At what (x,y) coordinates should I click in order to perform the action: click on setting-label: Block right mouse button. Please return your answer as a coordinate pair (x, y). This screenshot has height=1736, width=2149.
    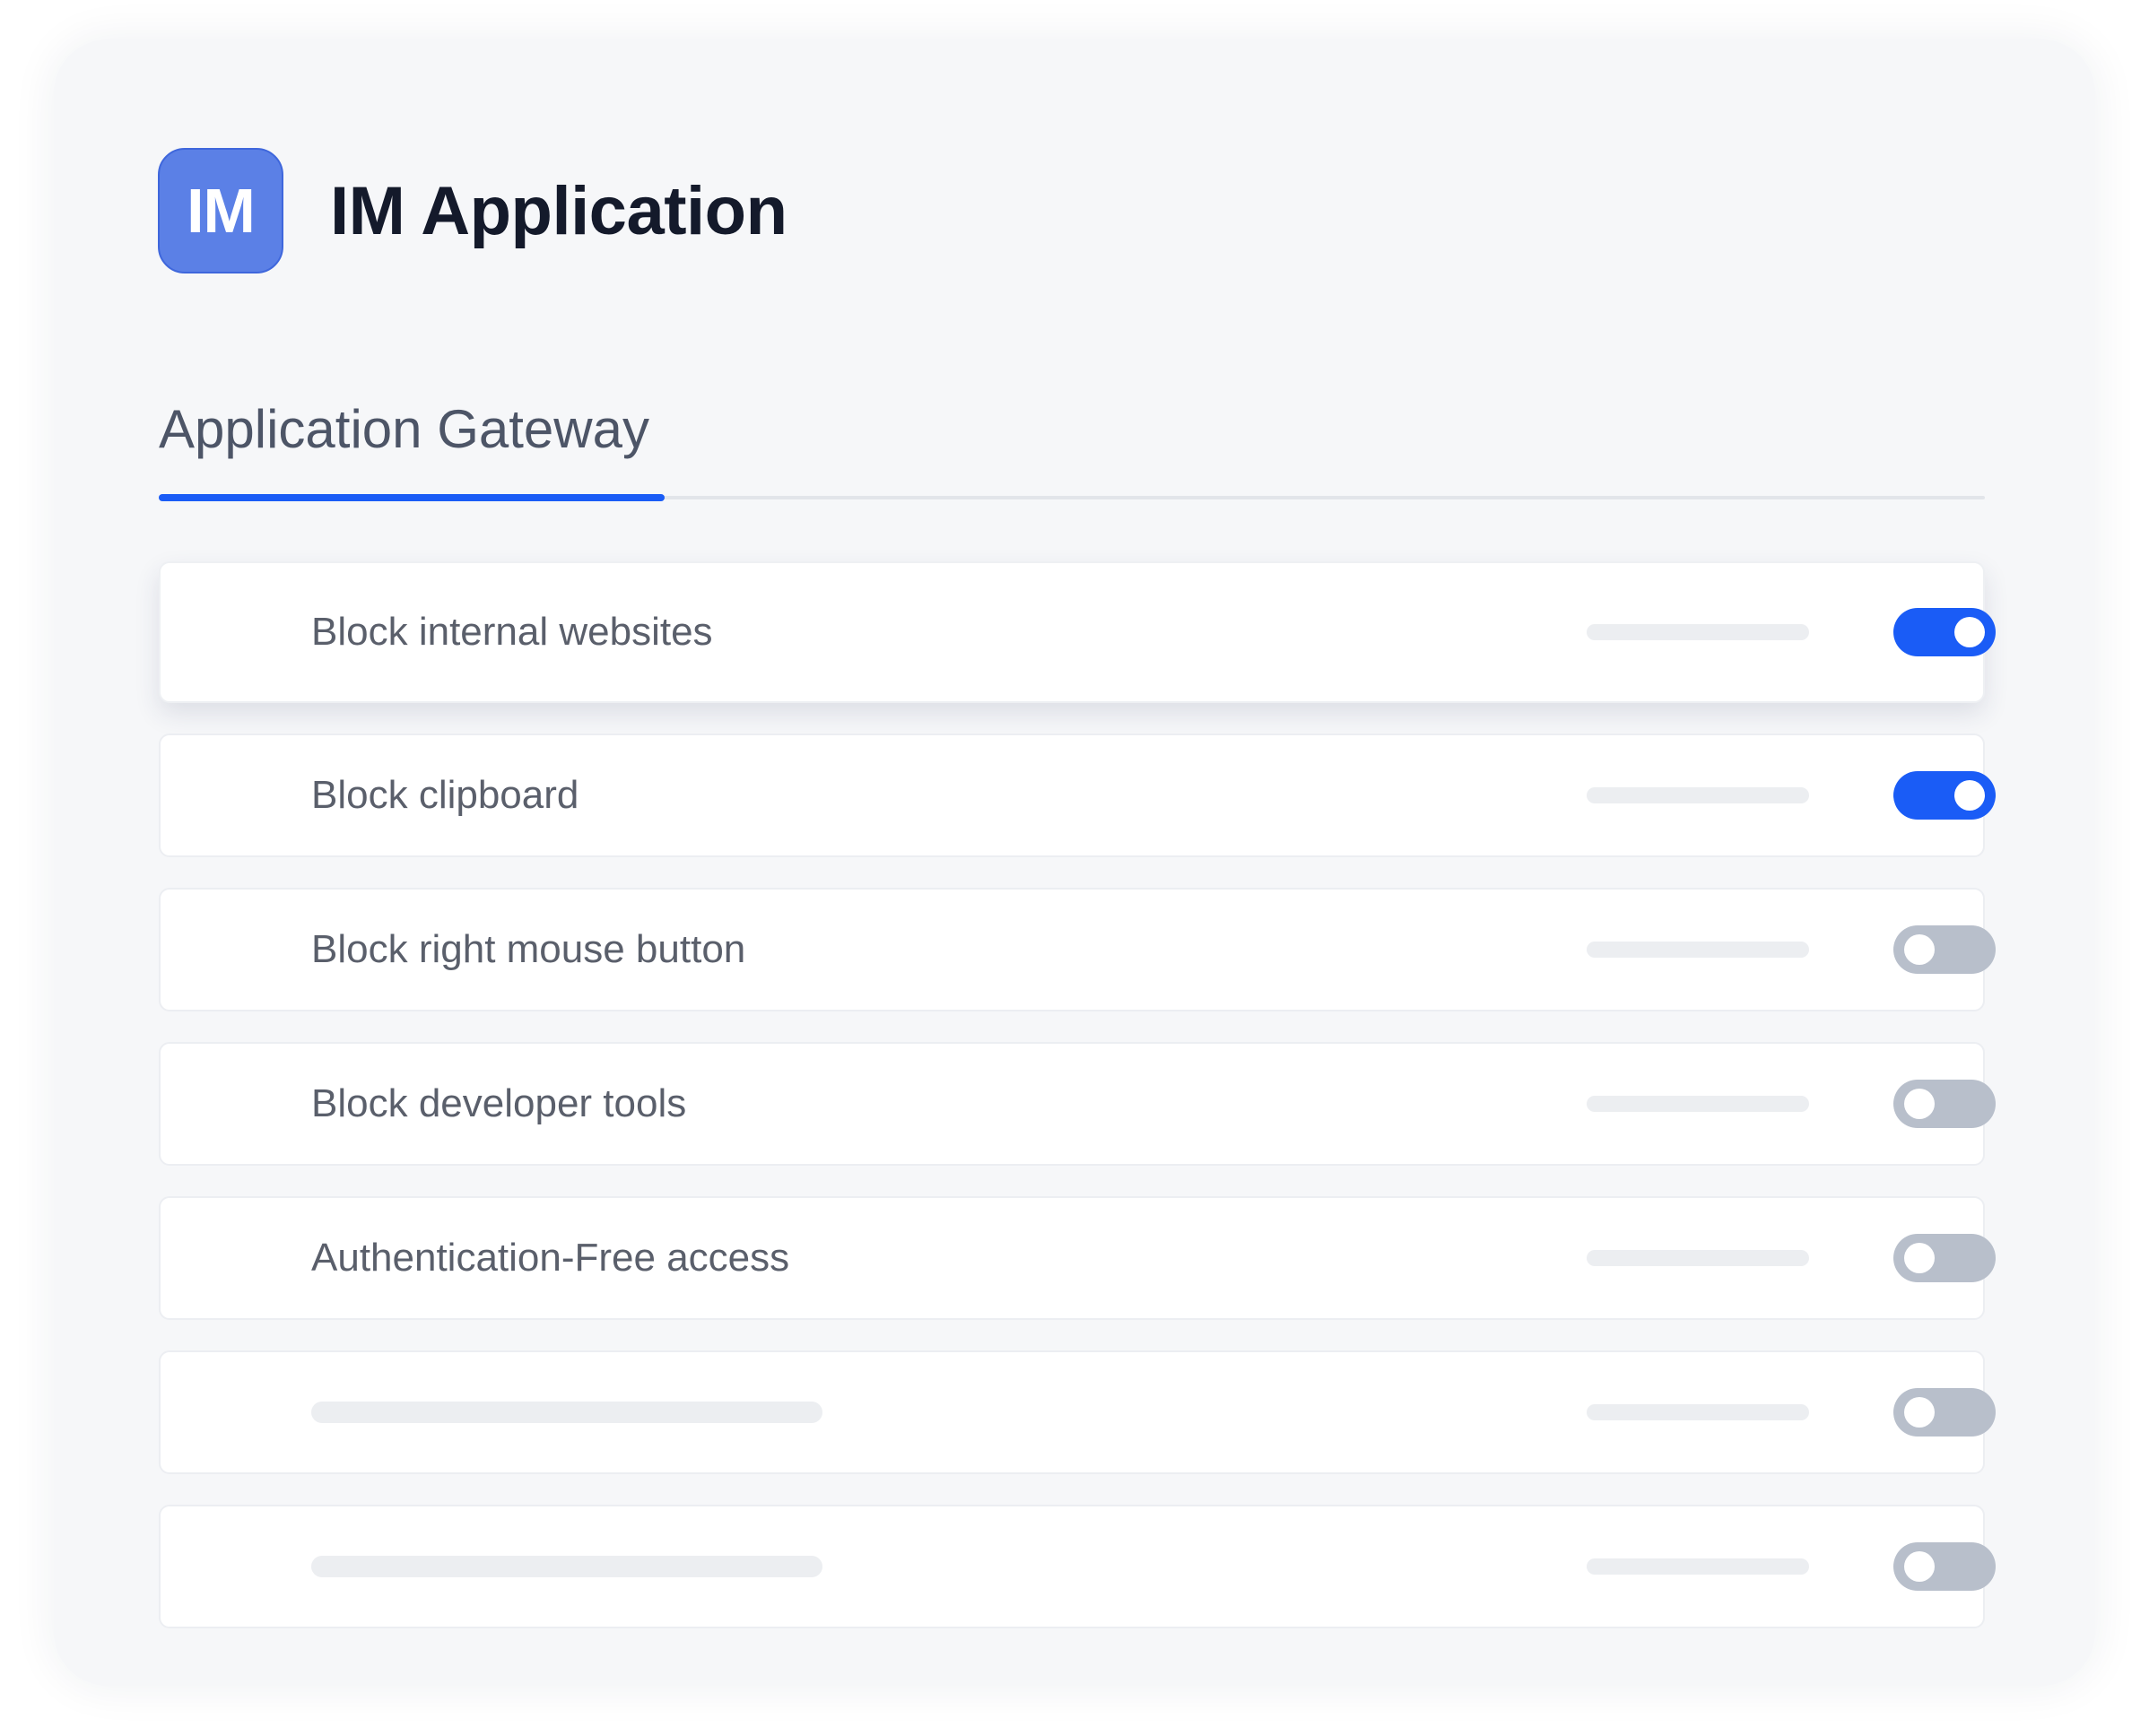
    Looking at the image, I should click on (528, 949).